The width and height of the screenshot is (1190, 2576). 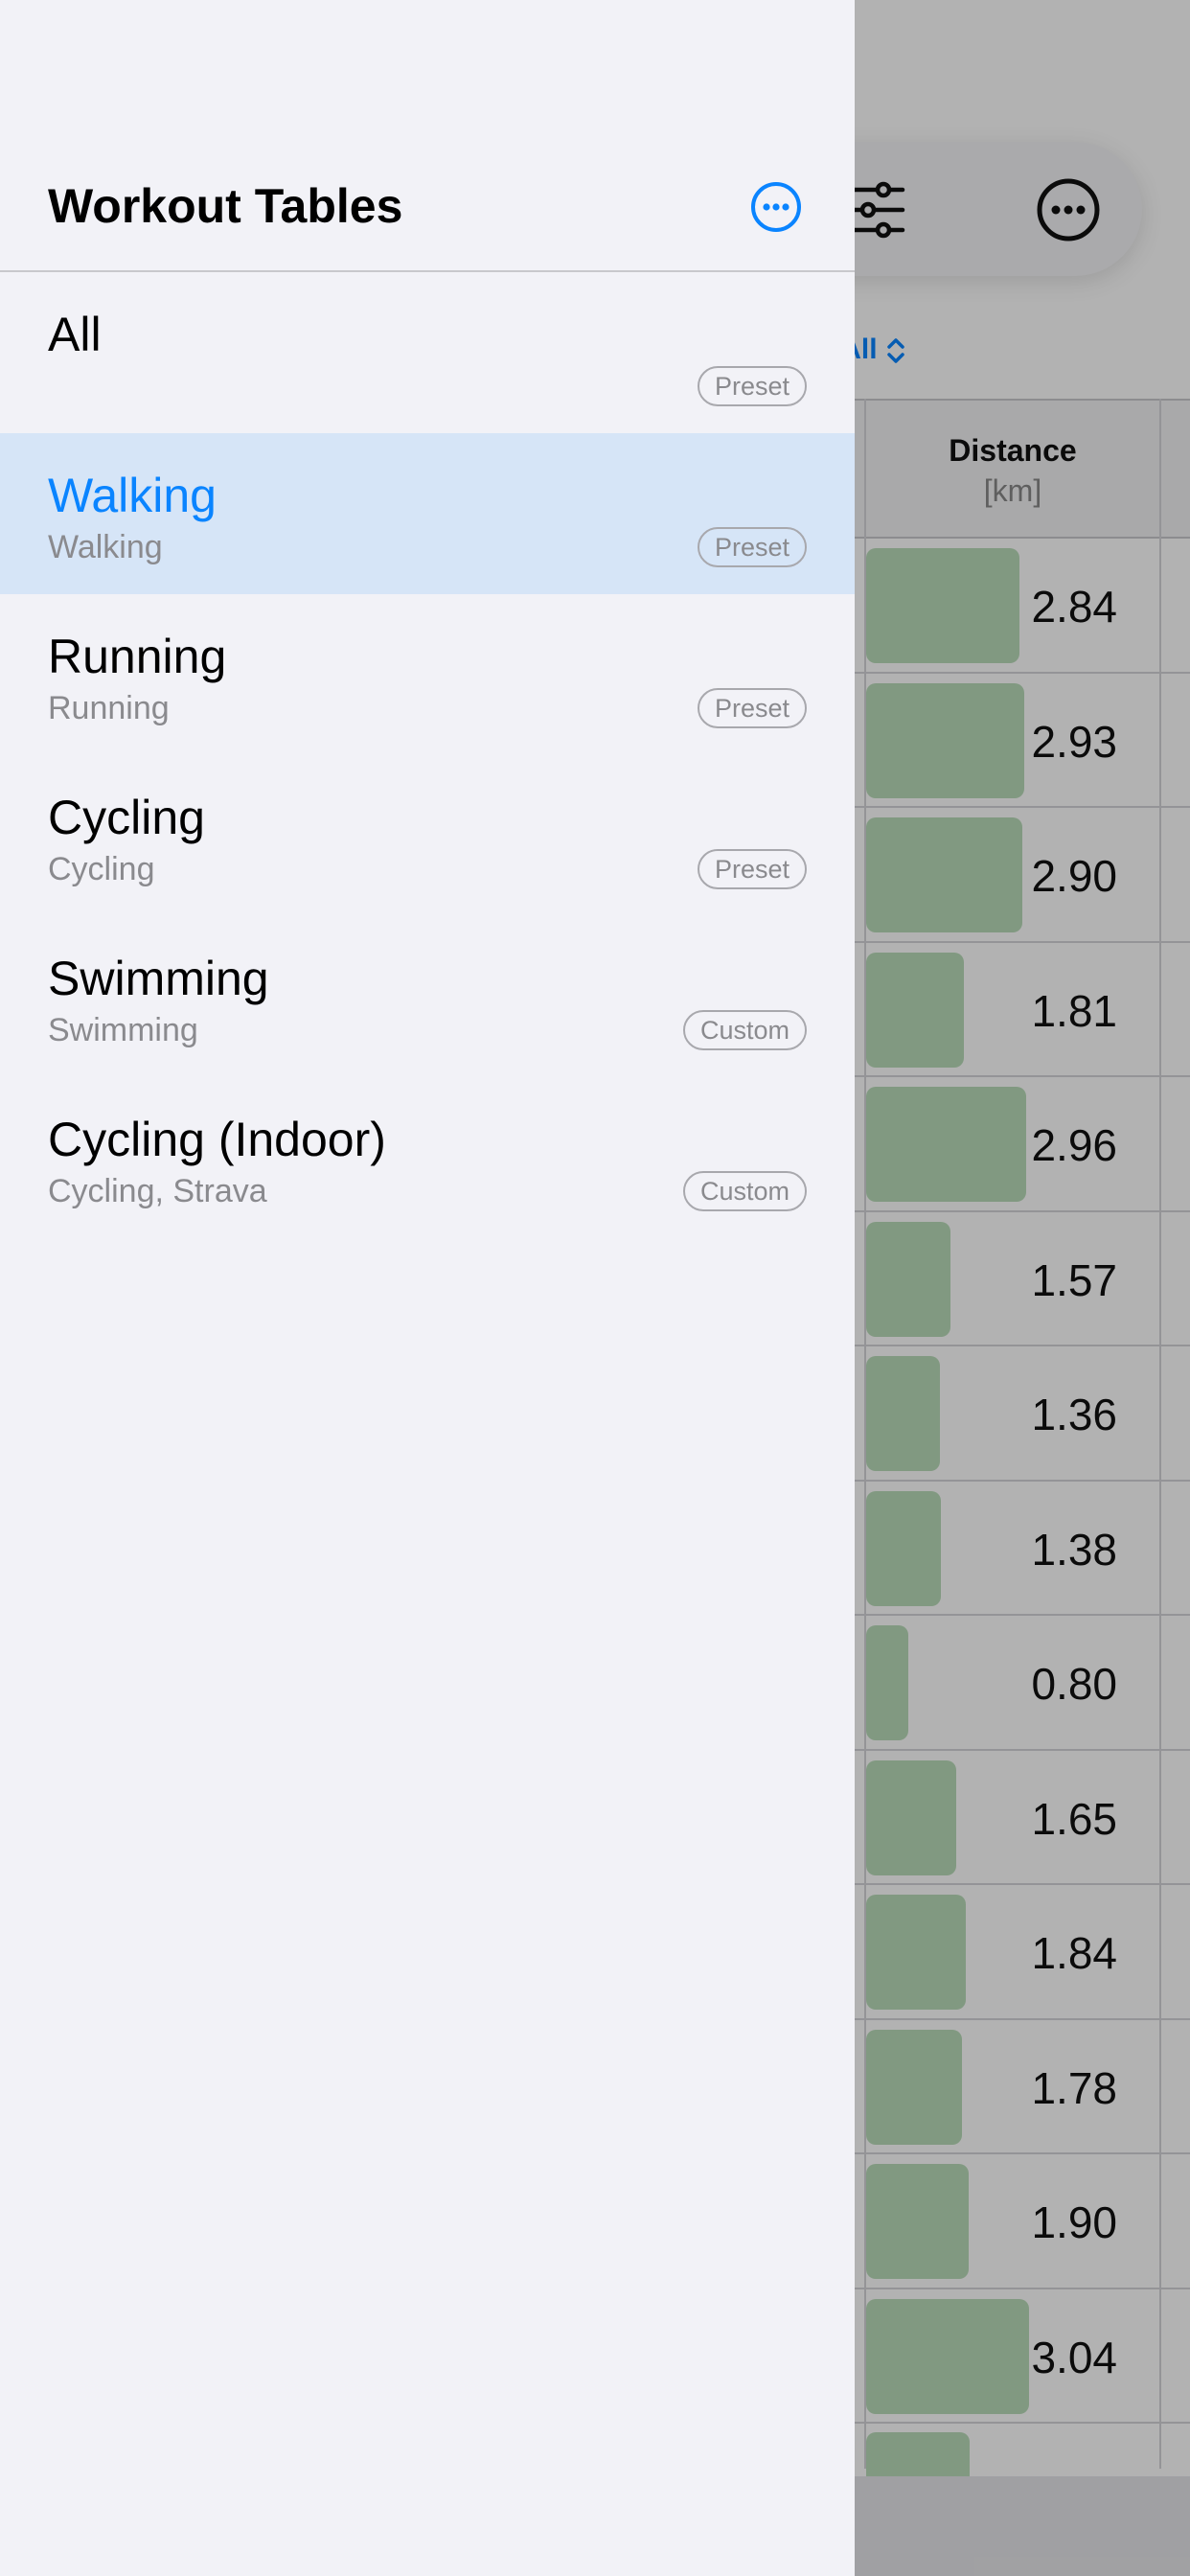 What do you see at coordinates (75, 334) in the screenshot?
I see `item-title: All` at bounding box center [75, 334].